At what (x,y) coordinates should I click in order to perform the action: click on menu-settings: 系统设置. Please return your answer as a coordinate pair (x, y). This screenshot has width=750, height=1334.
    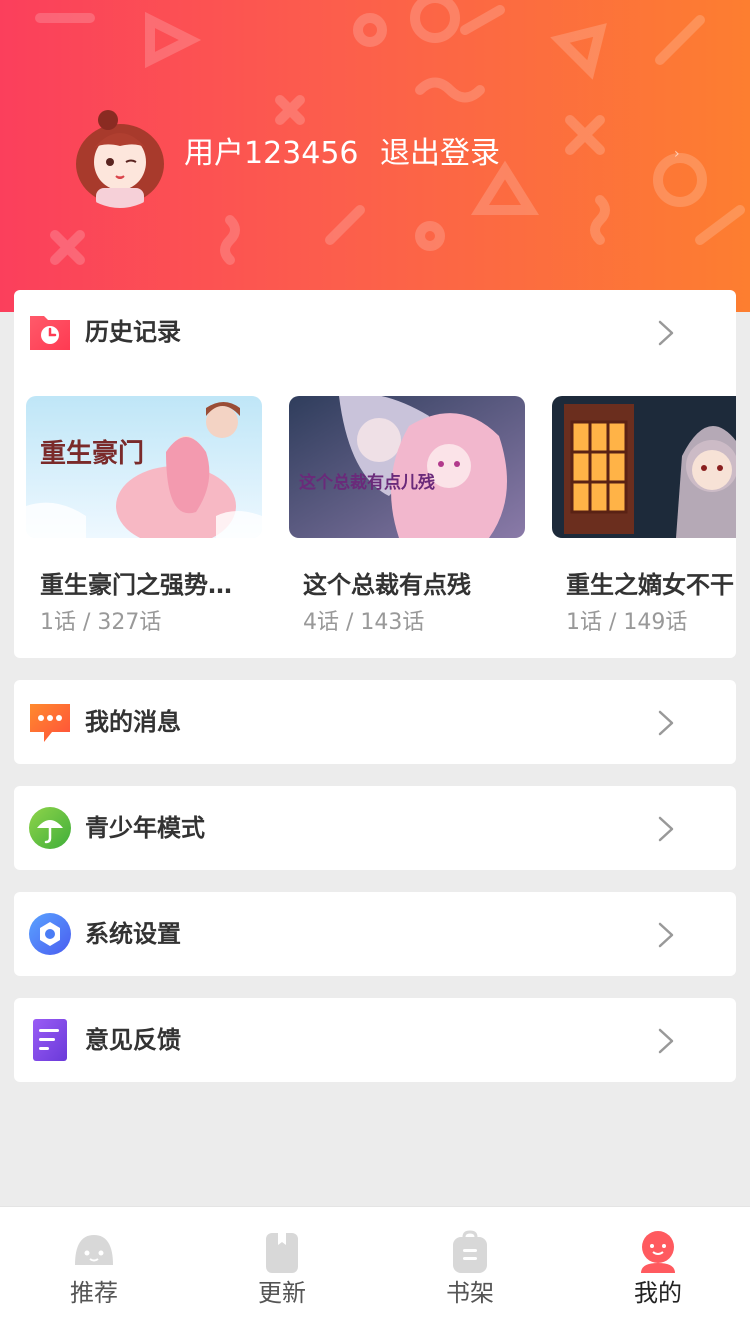
    Looking at the image, I should click on (375, 934).